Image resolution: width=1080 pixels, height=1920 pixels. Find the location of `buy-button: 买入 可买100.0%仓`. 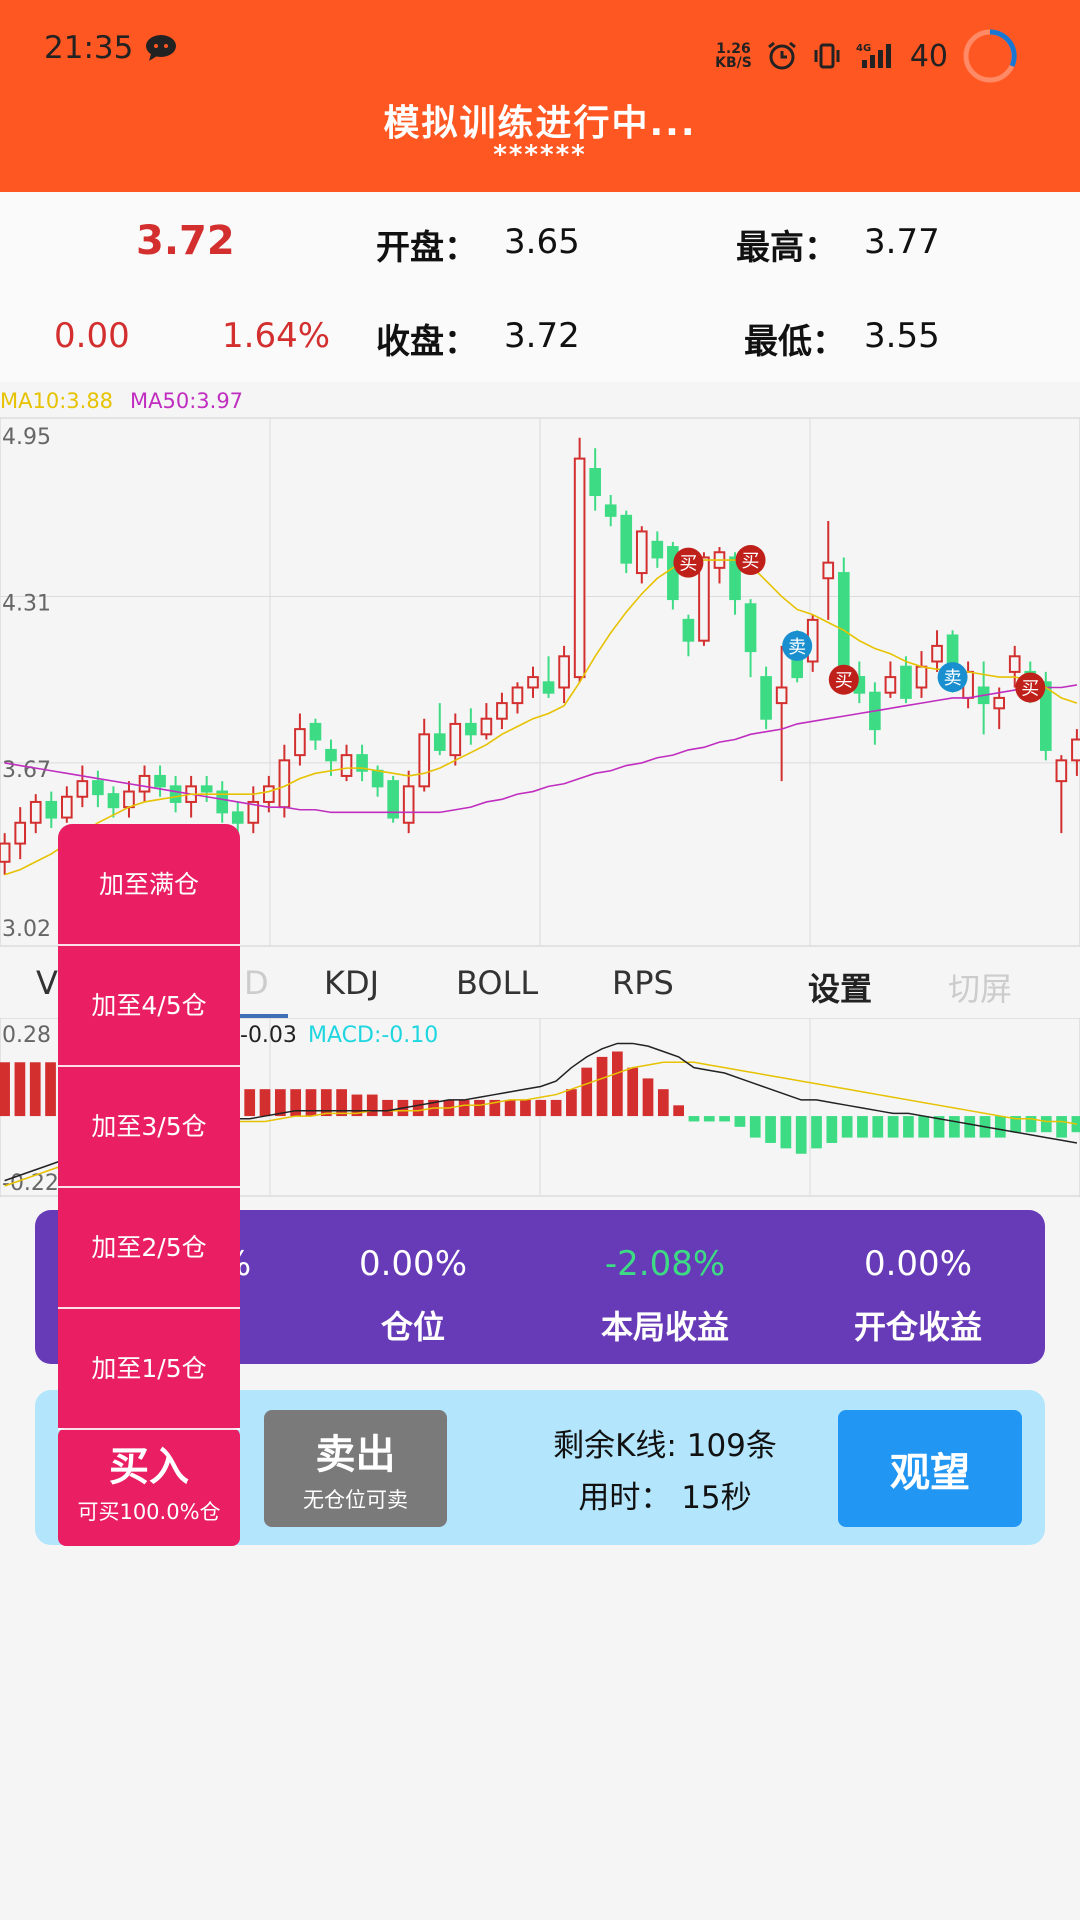

buy-button: 买入 可买100.0%仓 is located at coordinates (149, 1487).